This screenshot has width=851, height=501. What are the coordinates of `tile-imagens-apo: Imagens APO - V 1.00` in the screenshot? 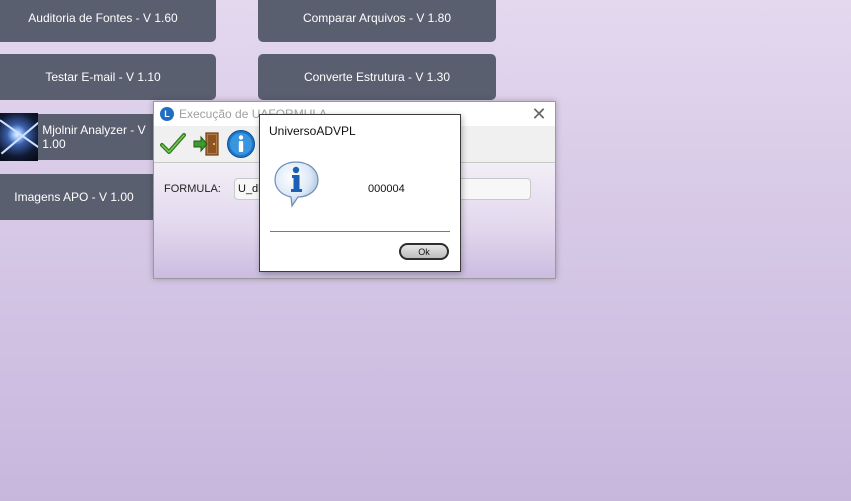 It's located at (79, 197).